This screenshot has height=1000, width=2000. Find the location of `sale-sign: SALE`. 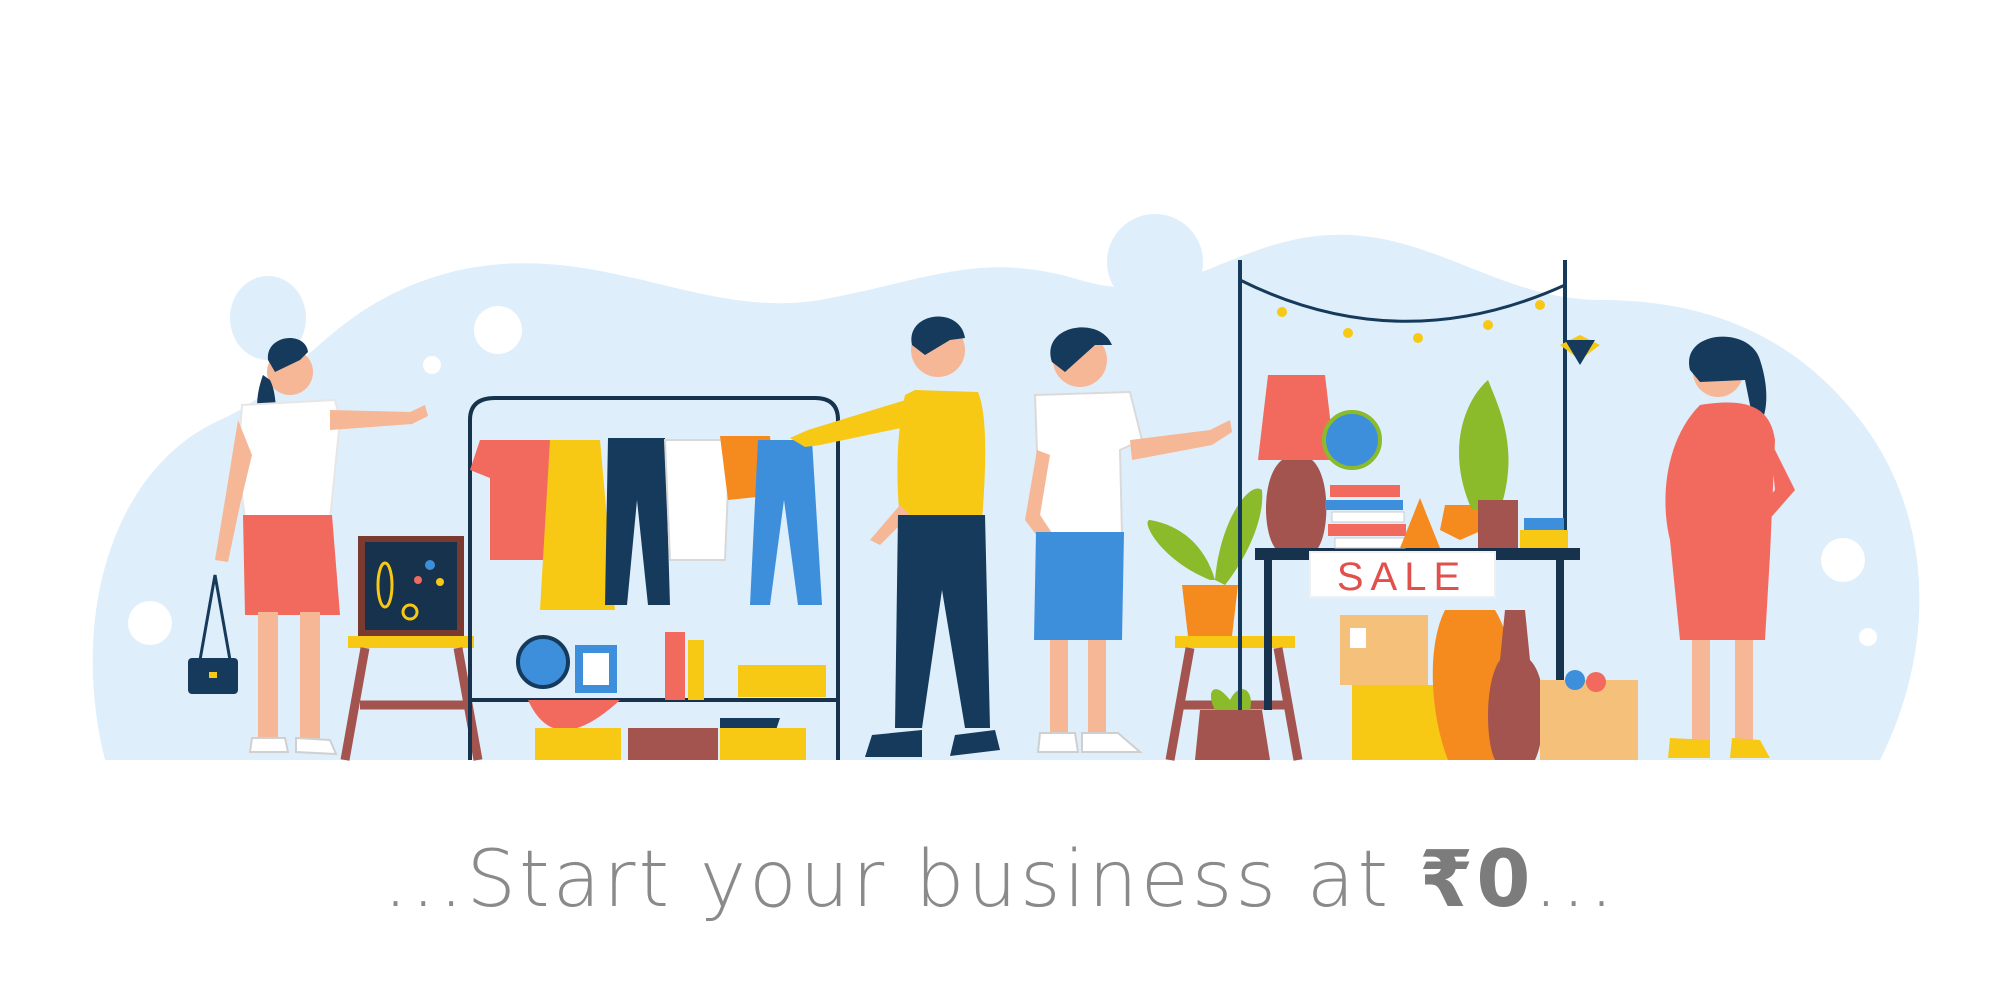

sale-sign: SALE is located at coordinates (1402, 577).